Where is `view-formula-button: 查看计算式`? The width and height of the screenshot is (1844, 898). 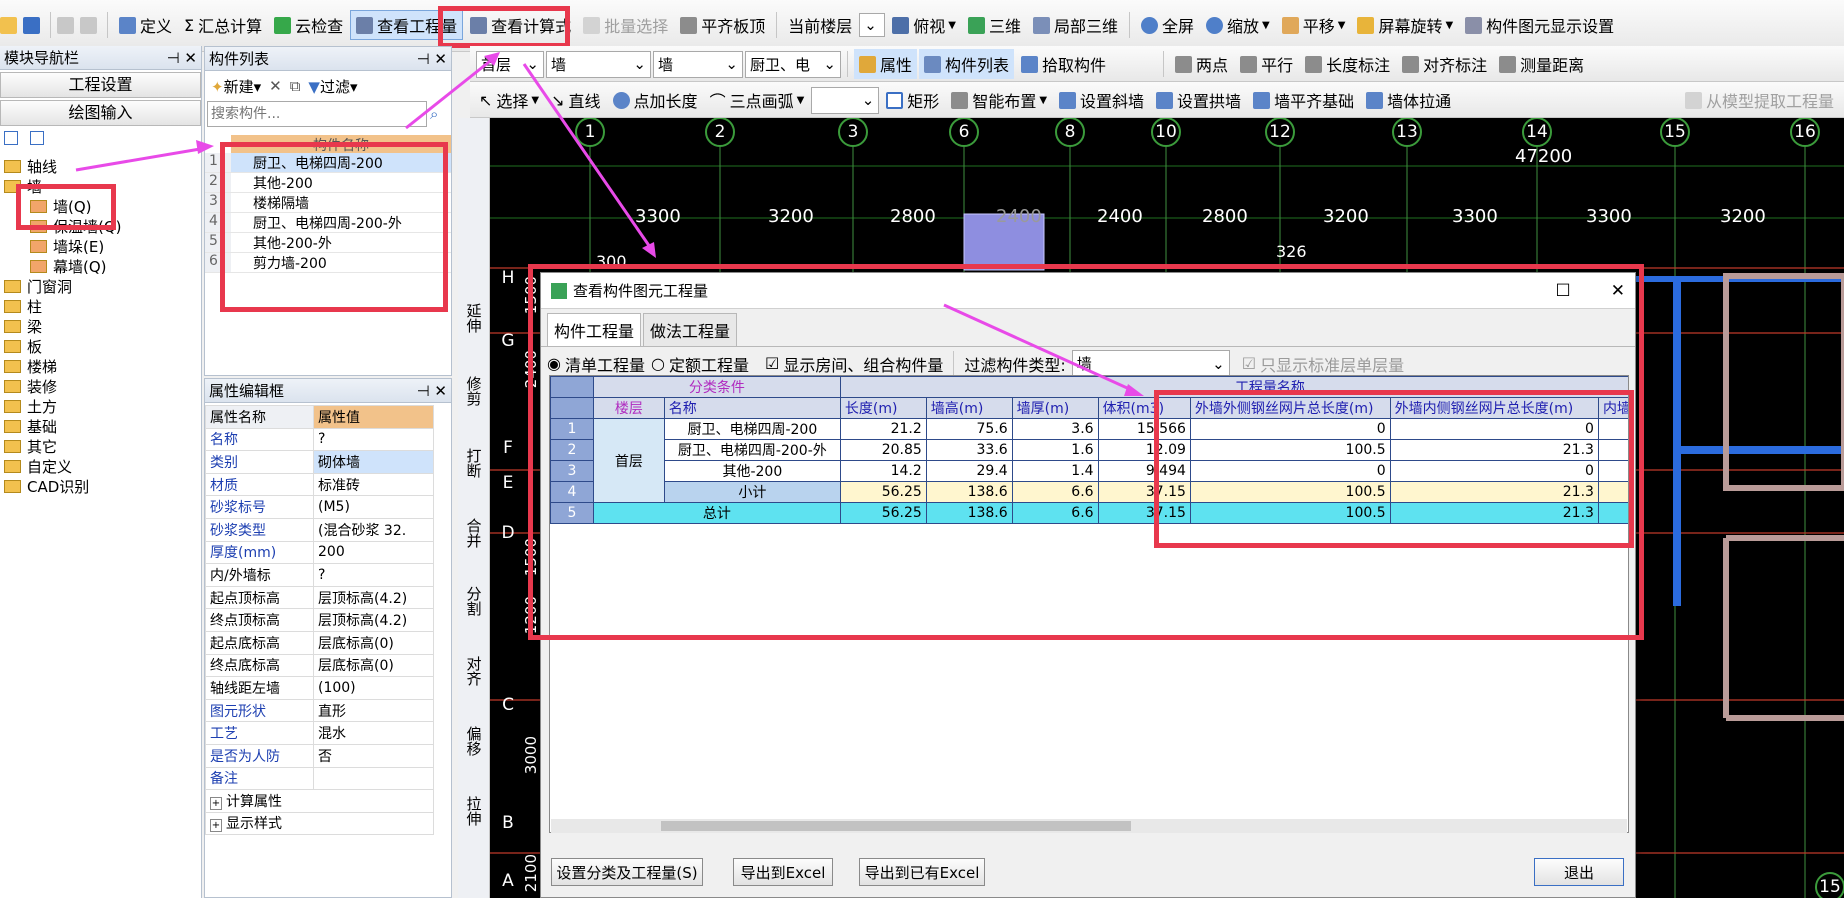 view-formula-button: 查看计算式 is located at coordinates (520, 25).